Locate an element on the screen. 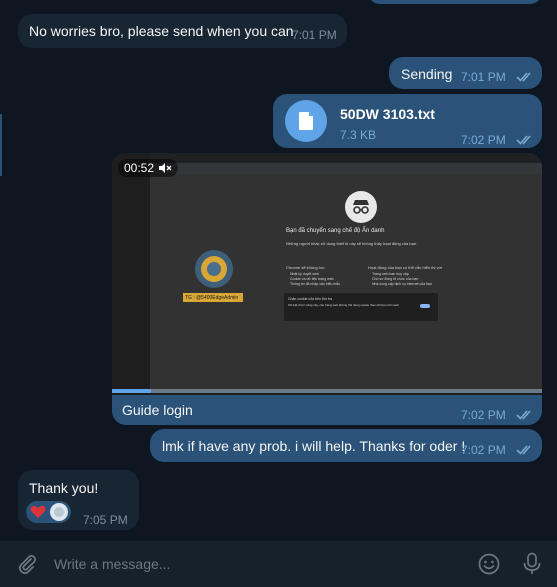  document-icon is located at coordinates (306, 121).